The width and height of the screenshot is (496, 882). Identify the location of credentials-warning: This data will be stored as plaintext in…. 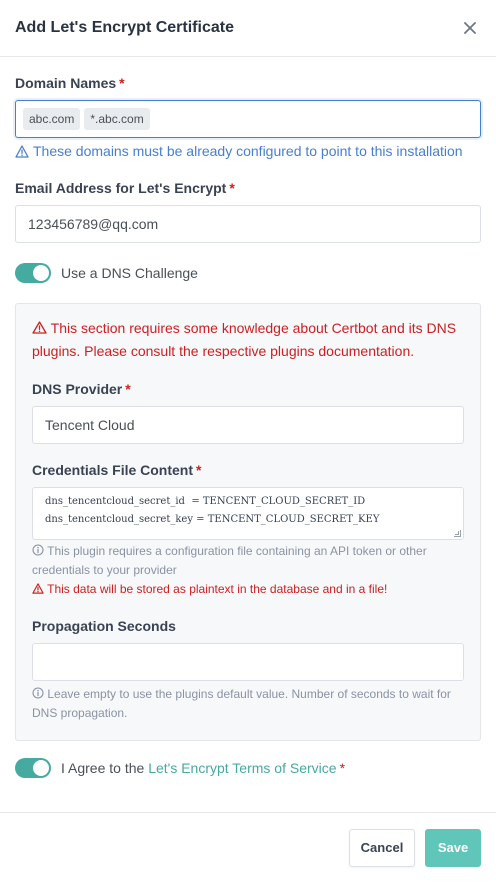
(248, 589).